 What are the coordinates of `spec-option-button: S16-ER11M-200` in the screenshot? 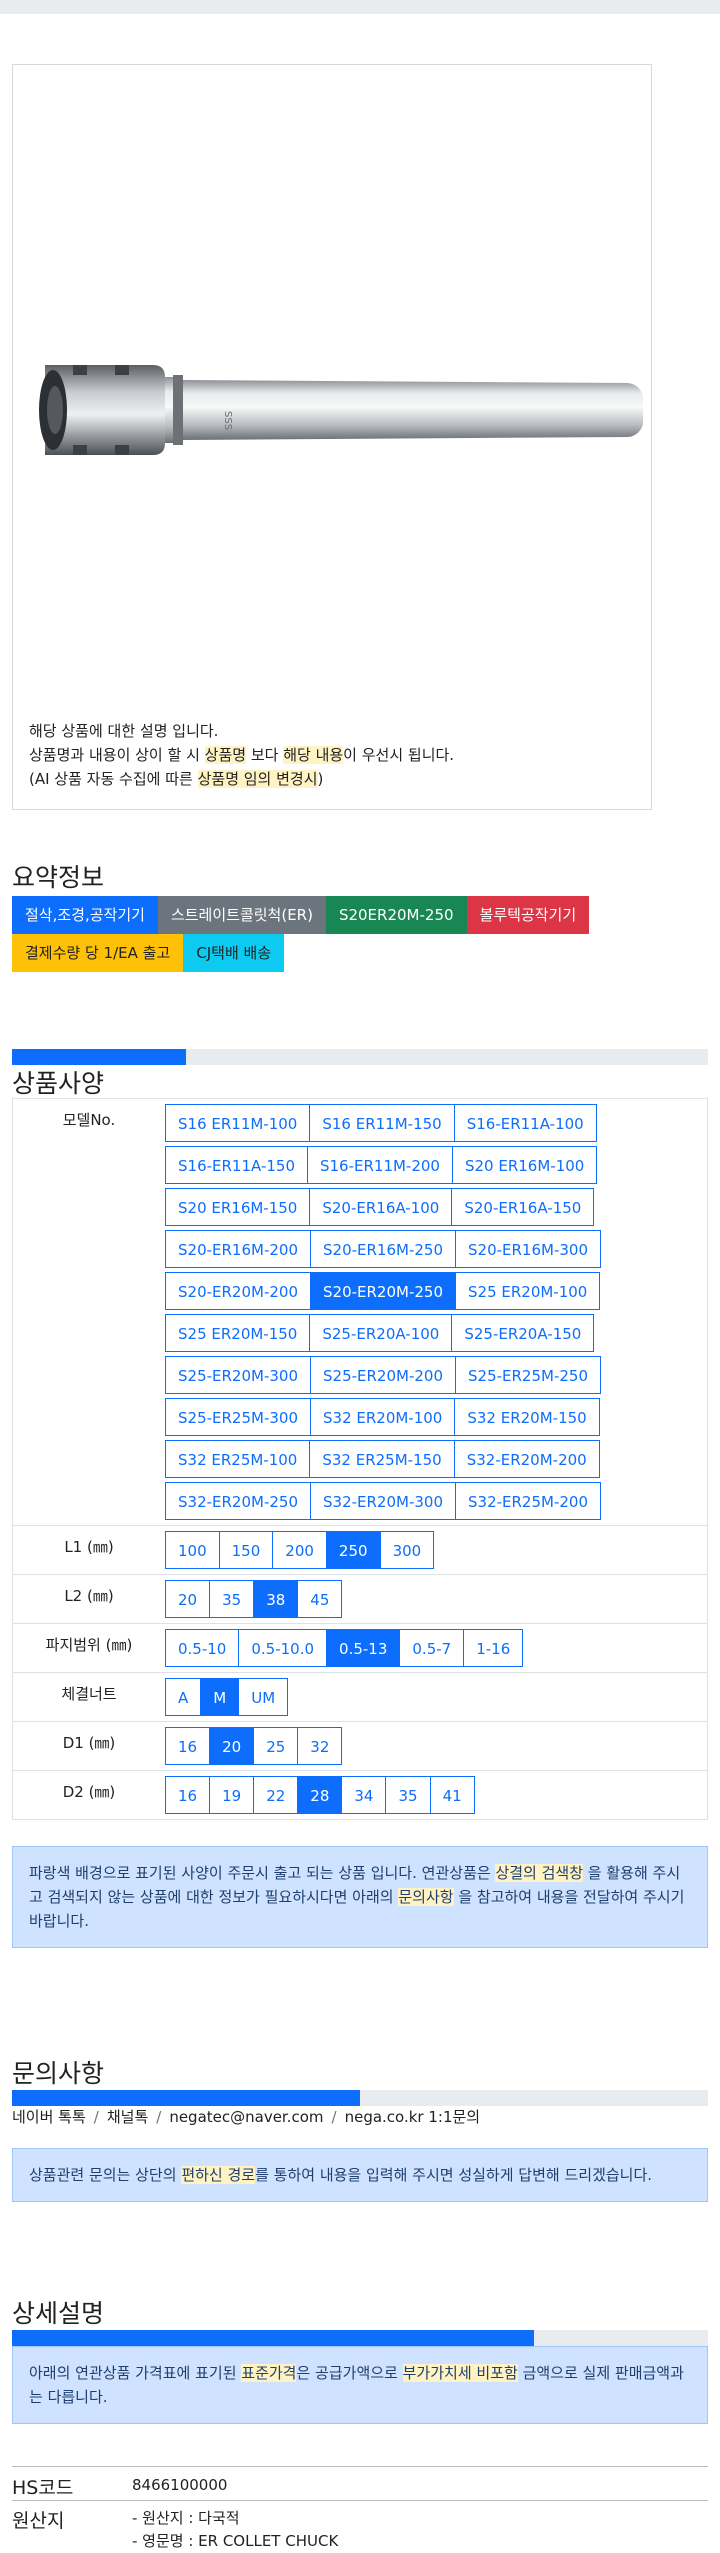 It's located at (379, 1165).